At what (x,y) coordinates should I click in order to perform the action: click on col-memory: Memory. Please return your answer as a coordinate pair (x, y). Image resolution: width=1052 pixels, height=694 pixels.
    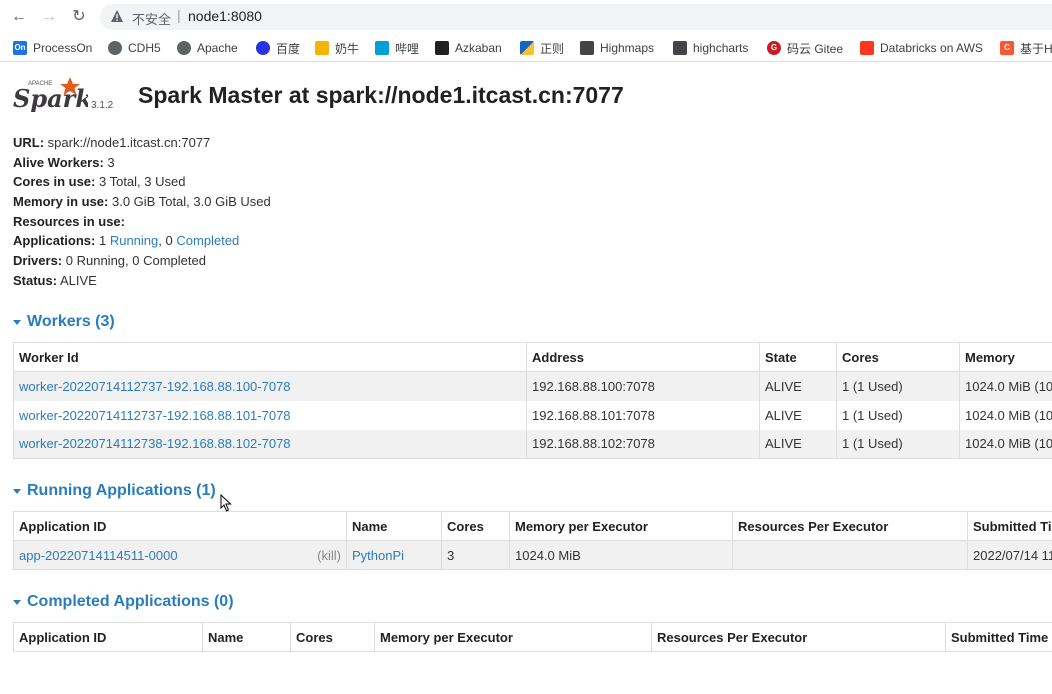
    Looking at the image, I should click on (1005, 357).